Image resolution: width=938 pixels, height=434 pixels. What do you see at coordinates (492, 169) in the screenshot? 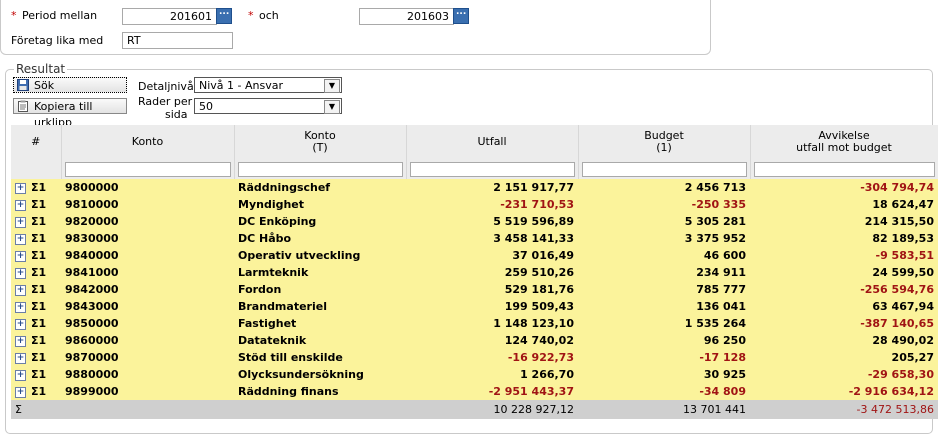
I see `outcome-filter-input` at bounding box center [492, 169].